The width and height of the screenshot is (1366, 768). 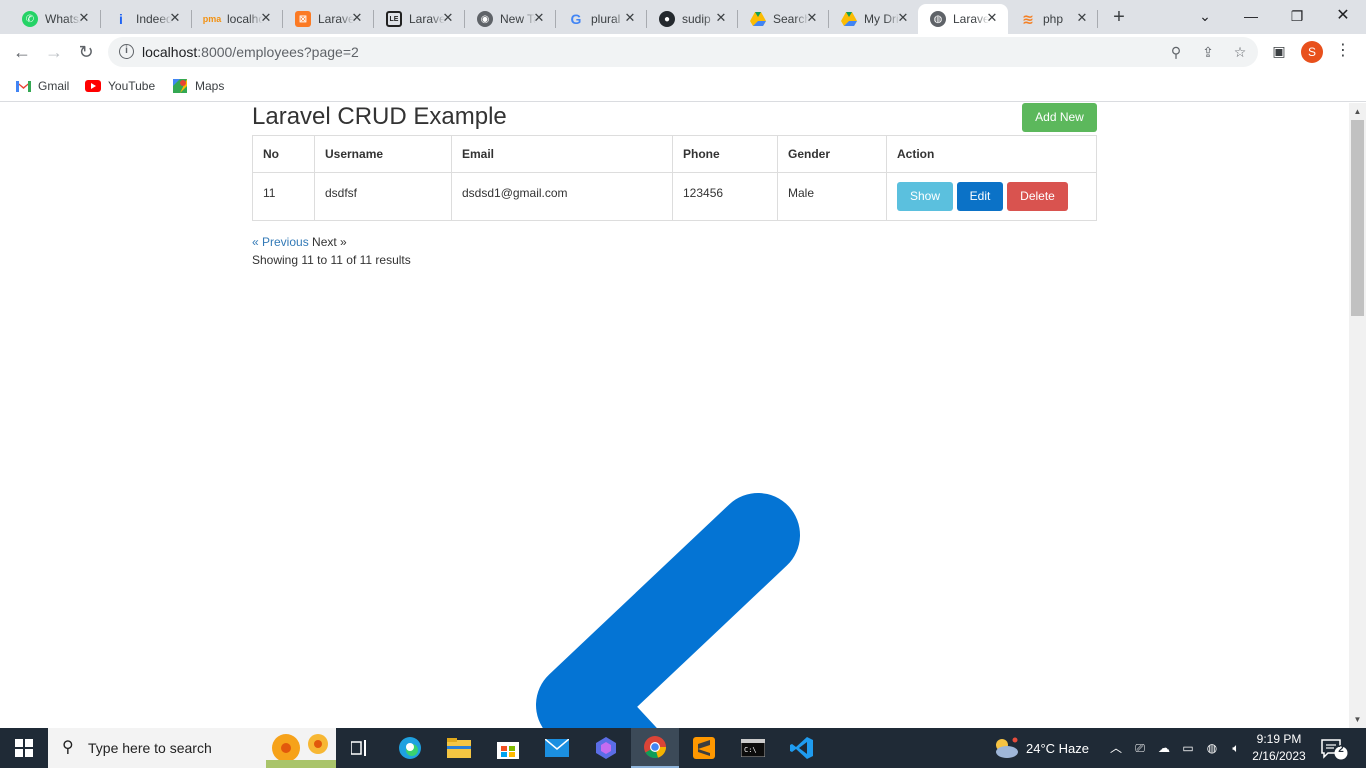 I want to click on taskbar-sublime, so click(x=704, y=748).